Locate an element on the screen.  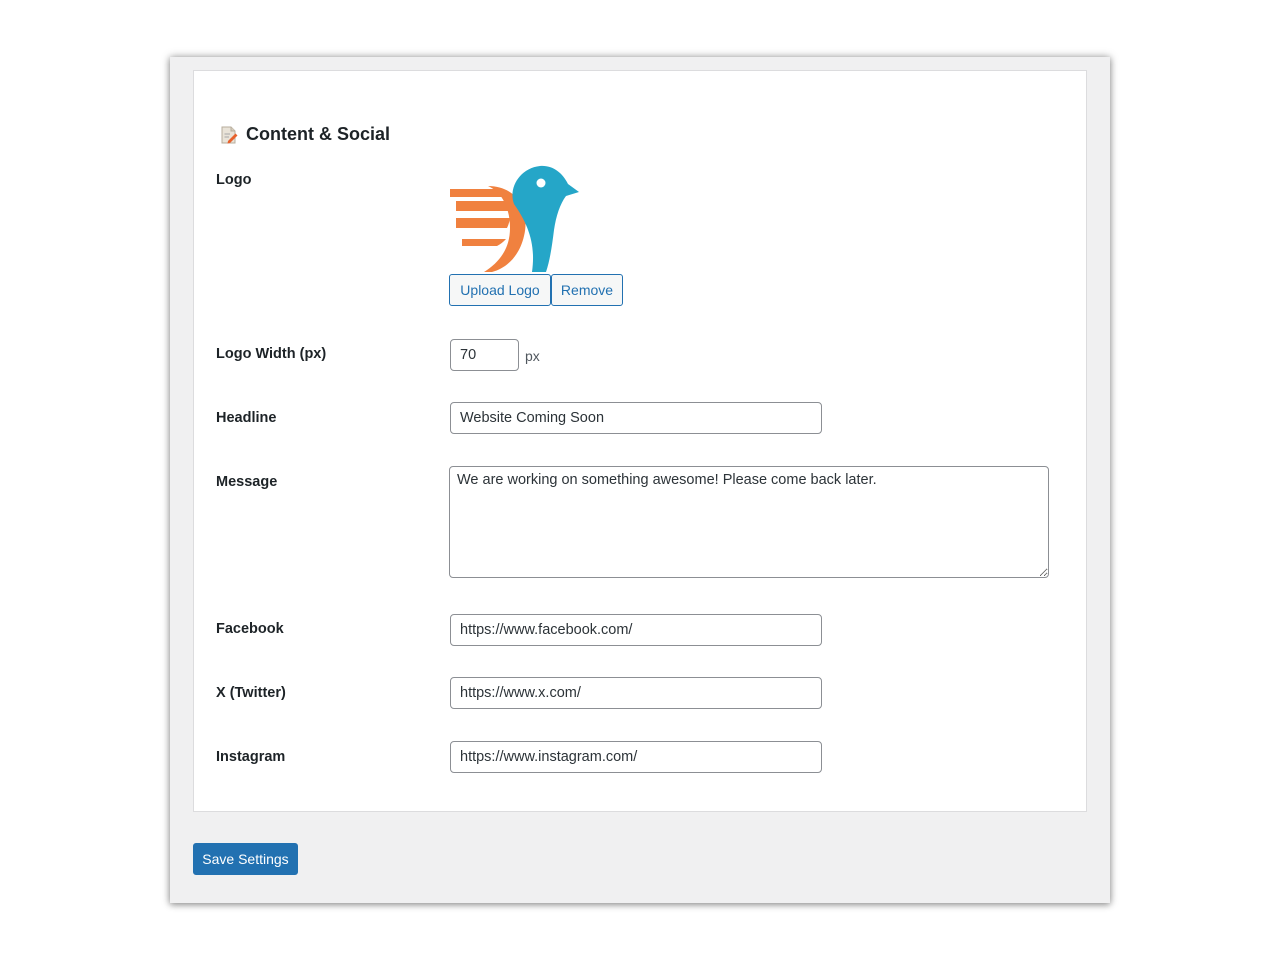
upload-logo-button: Upload Logo is located at coordinates (500, 290).